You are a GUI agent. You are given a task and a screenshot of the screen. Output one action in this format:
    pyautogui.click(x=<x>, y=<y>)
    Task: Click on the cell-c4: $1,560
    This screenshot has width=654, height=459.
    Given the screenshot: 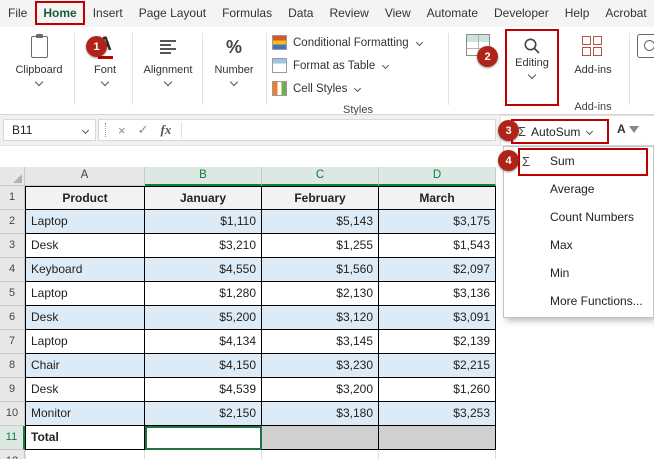 What is the action you would take?
    pyautogui.click(x=320, y=270)
    